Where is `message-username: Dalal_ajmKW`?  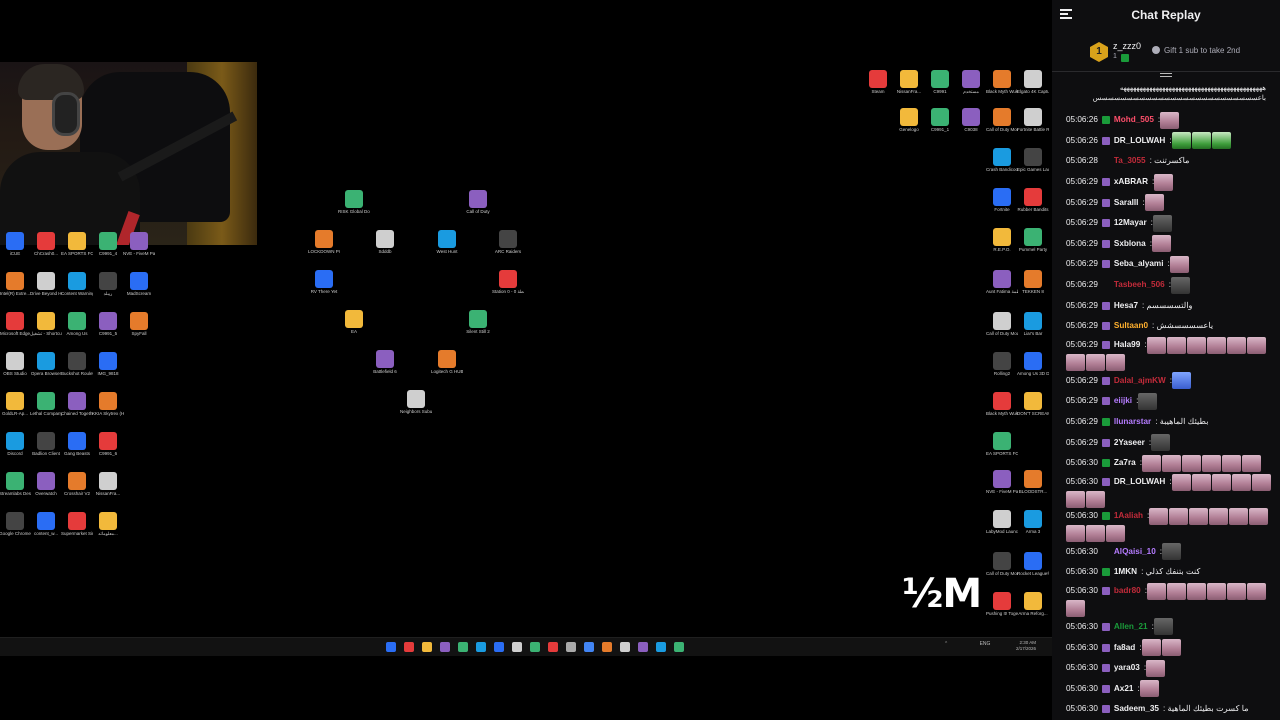 message-username: Dalal_ajmKW is located at coordinates (1140, 381).